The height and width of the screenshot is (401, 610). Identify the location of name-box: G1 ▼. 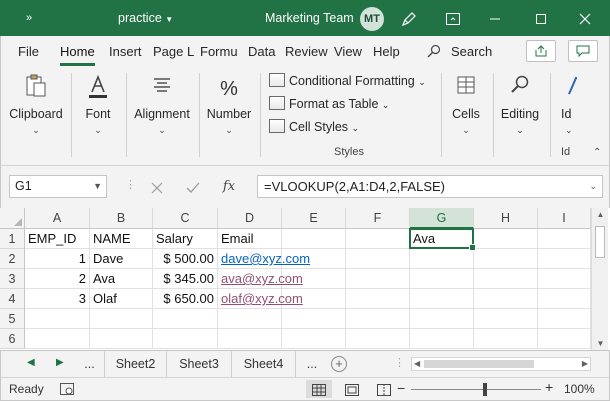
(58, 186).